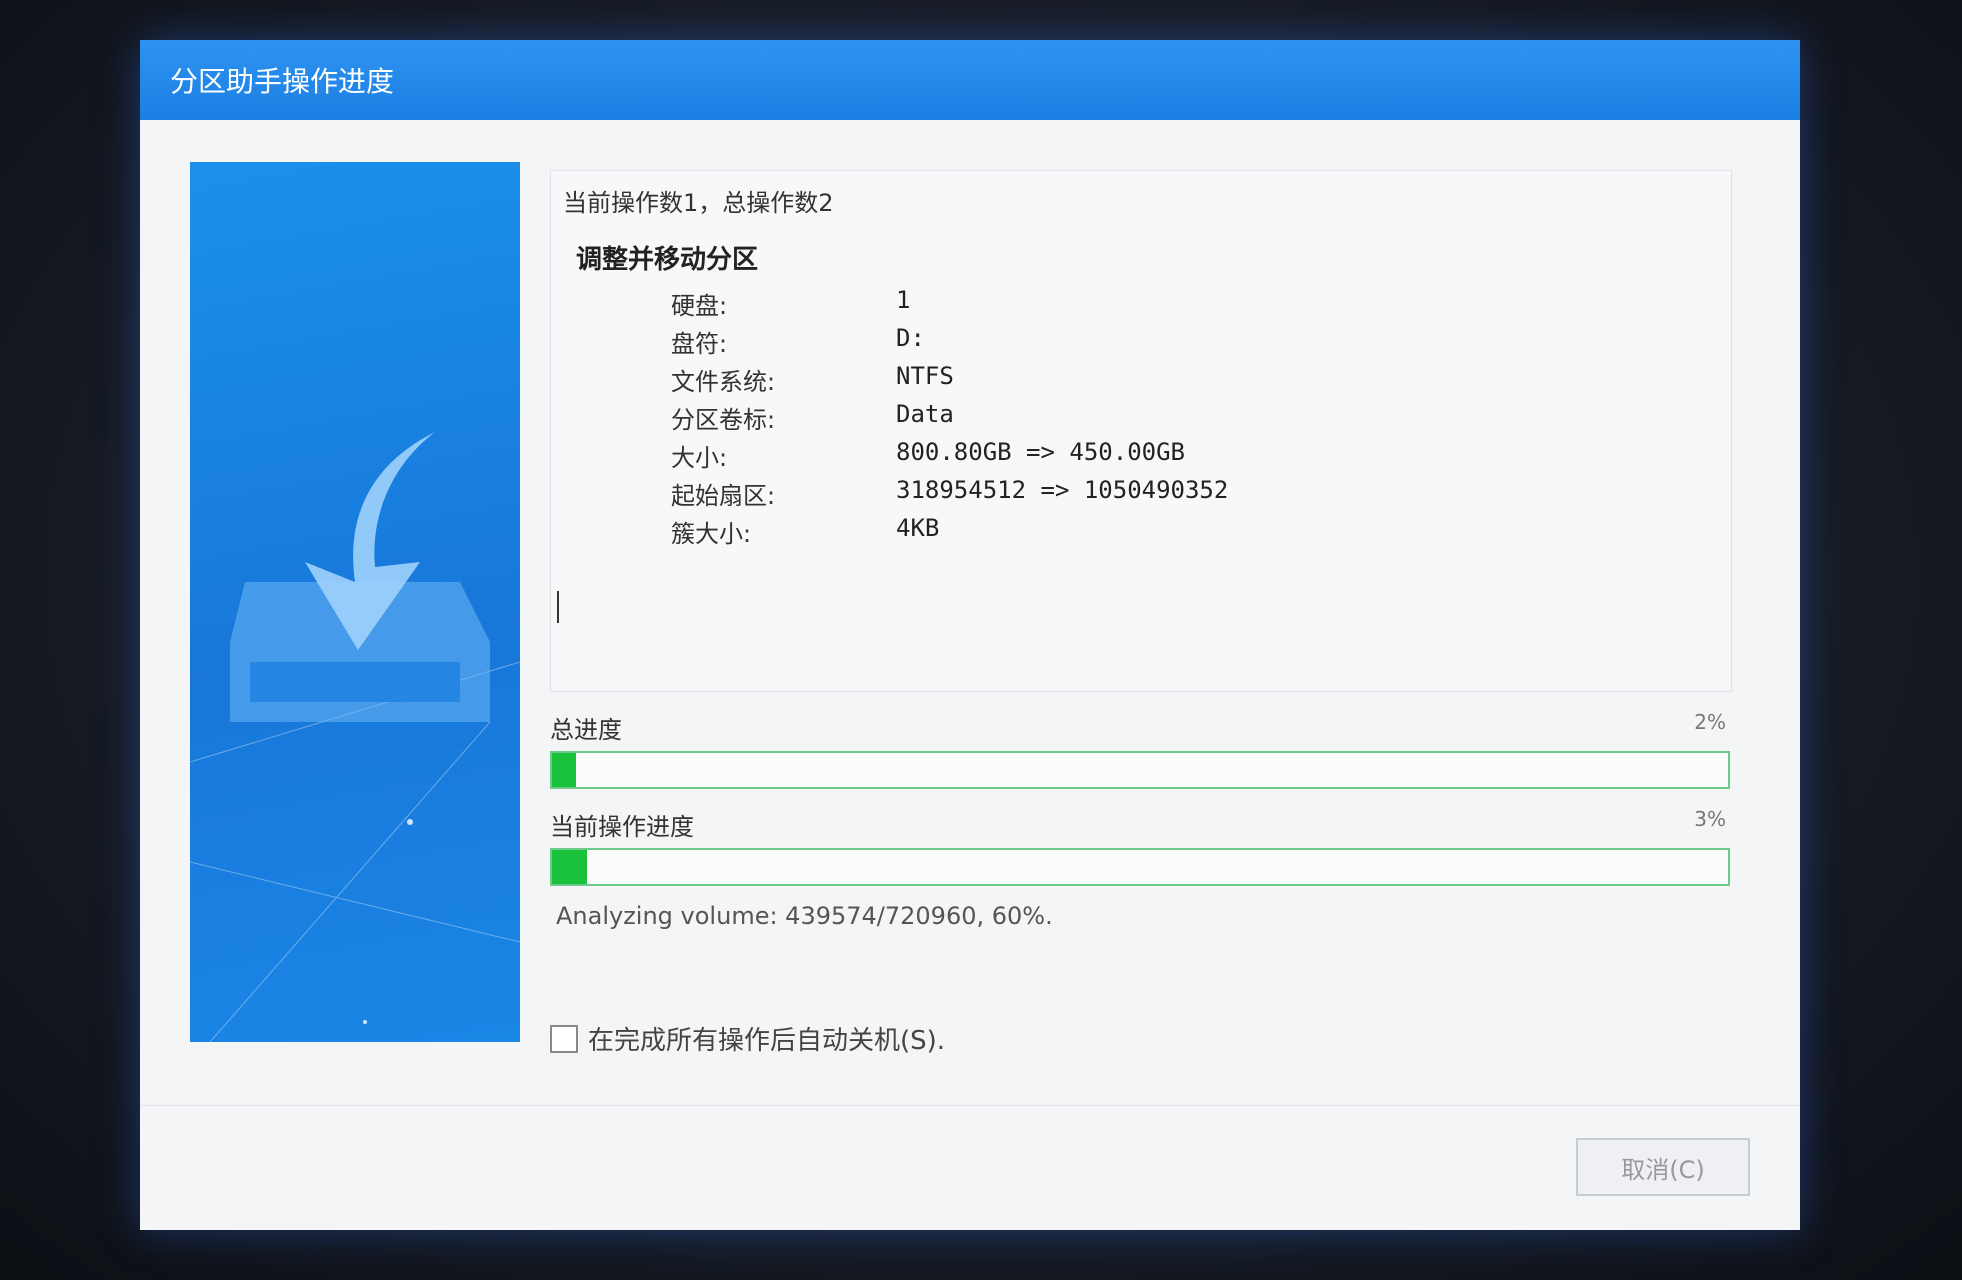 This screenshot has width=1962, height=1280. I want to click on detail-label: 盘符:, so click(699, 344).